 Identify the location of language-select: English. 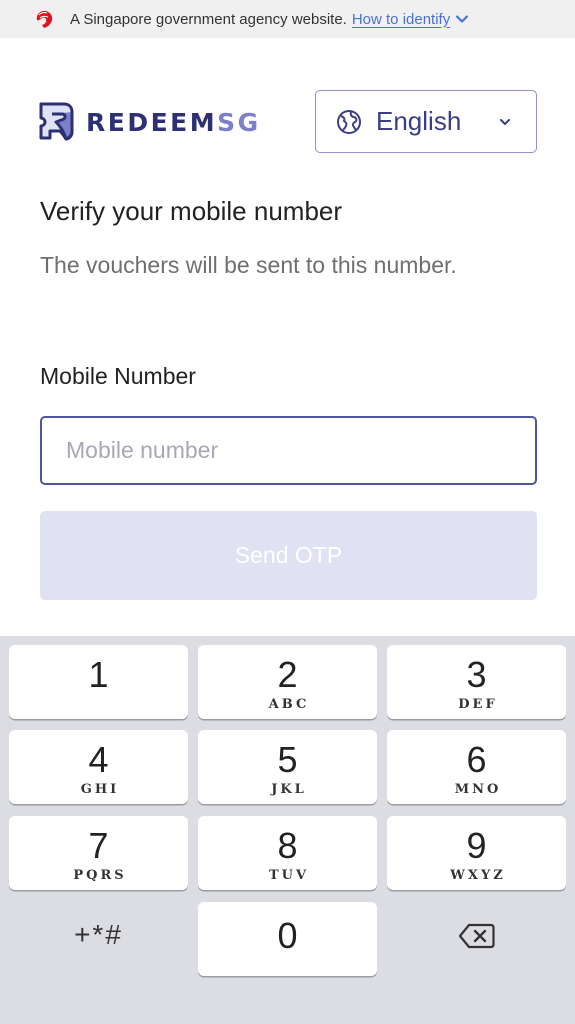
(426, 121).